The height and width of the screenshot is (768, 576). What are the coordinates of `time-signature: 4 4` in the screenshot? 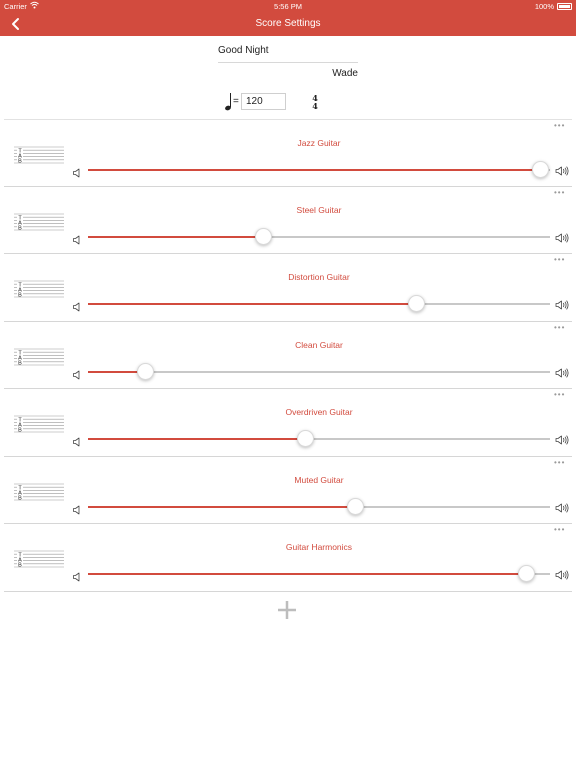 It's located at (315, 102).